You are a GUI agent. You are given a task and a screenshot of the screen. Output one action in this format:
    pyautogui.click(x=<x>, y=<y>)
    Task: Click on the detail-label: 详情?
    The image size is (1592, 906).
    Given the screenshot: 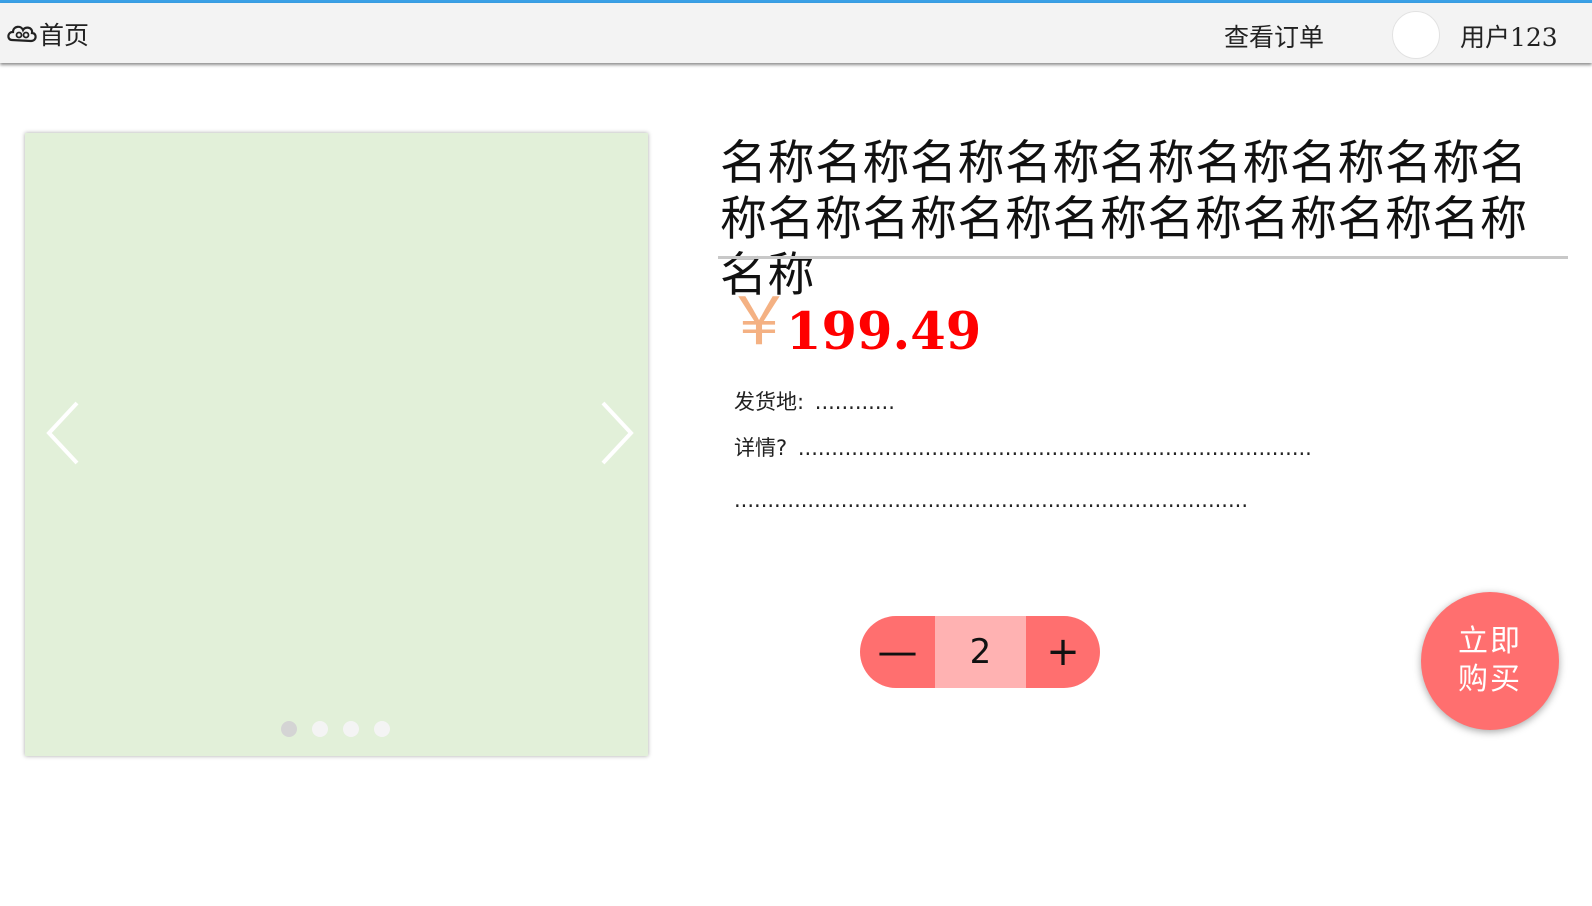 What is the action you would take?
    pyautogui.click(x=761, y=448)
    